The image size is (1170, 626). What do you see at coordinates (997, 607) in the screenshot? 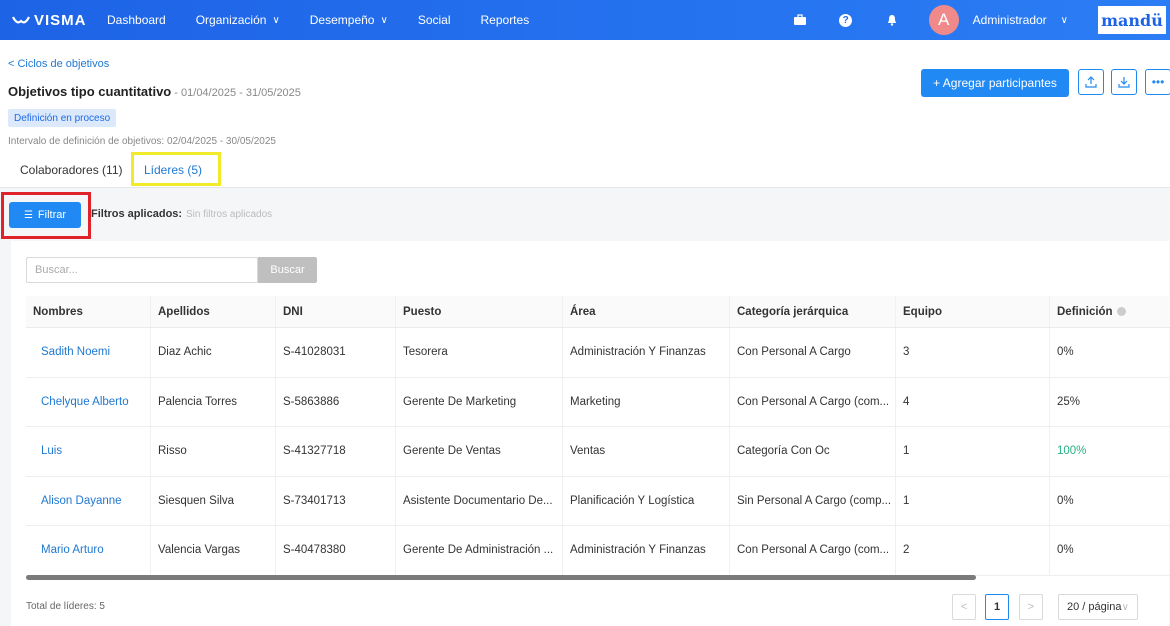
I see `page-number-button: 1` at bounding box center [997, 607].